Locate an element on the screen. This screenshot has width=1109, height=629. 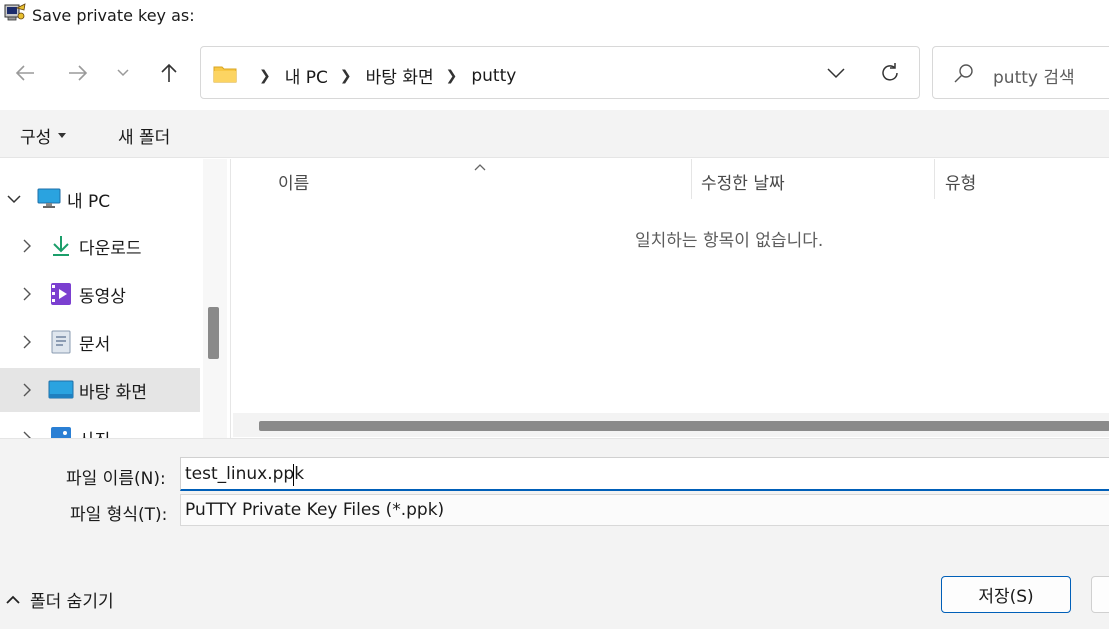
breadcrumb-item-pc: 내 PC is located at coordinates (306, 75).